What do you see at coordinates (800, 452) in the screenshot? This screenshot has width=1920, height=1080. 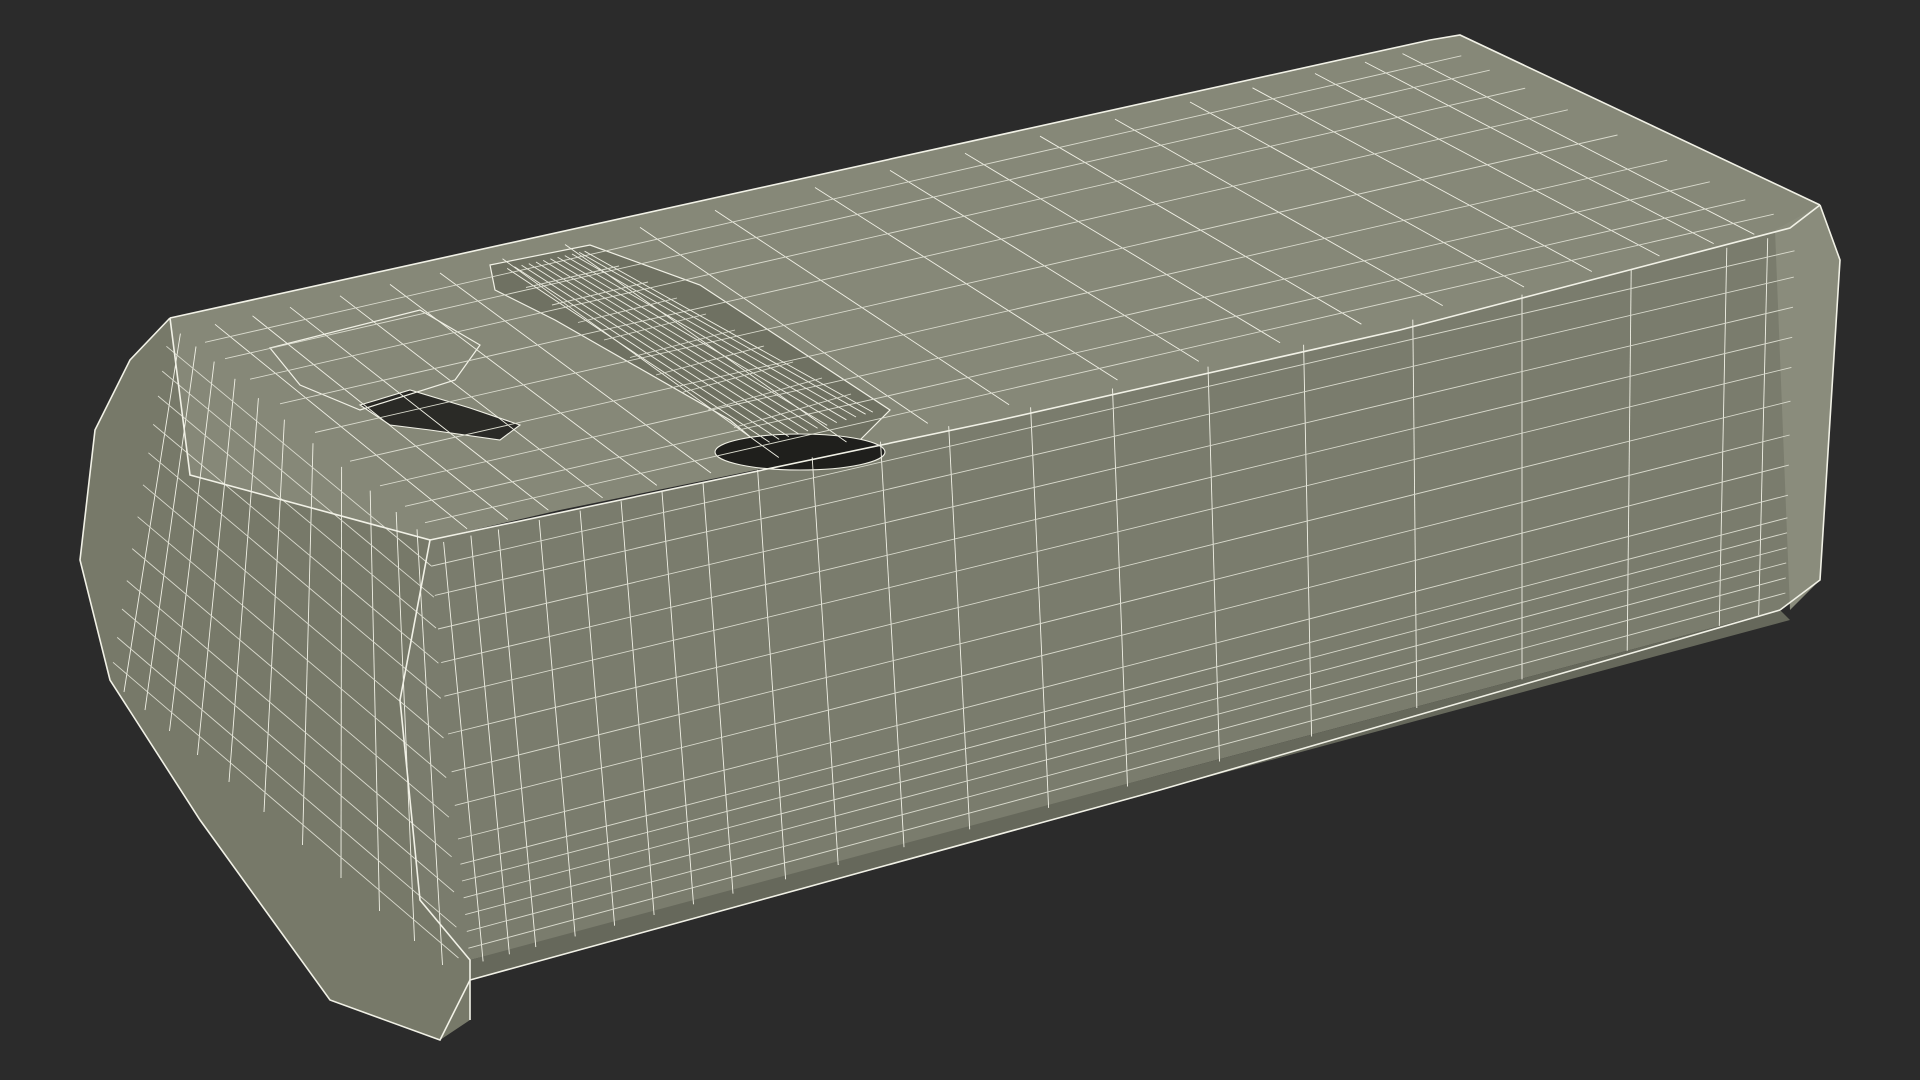 I see `latch-hole` at bounding box center [800, 452].